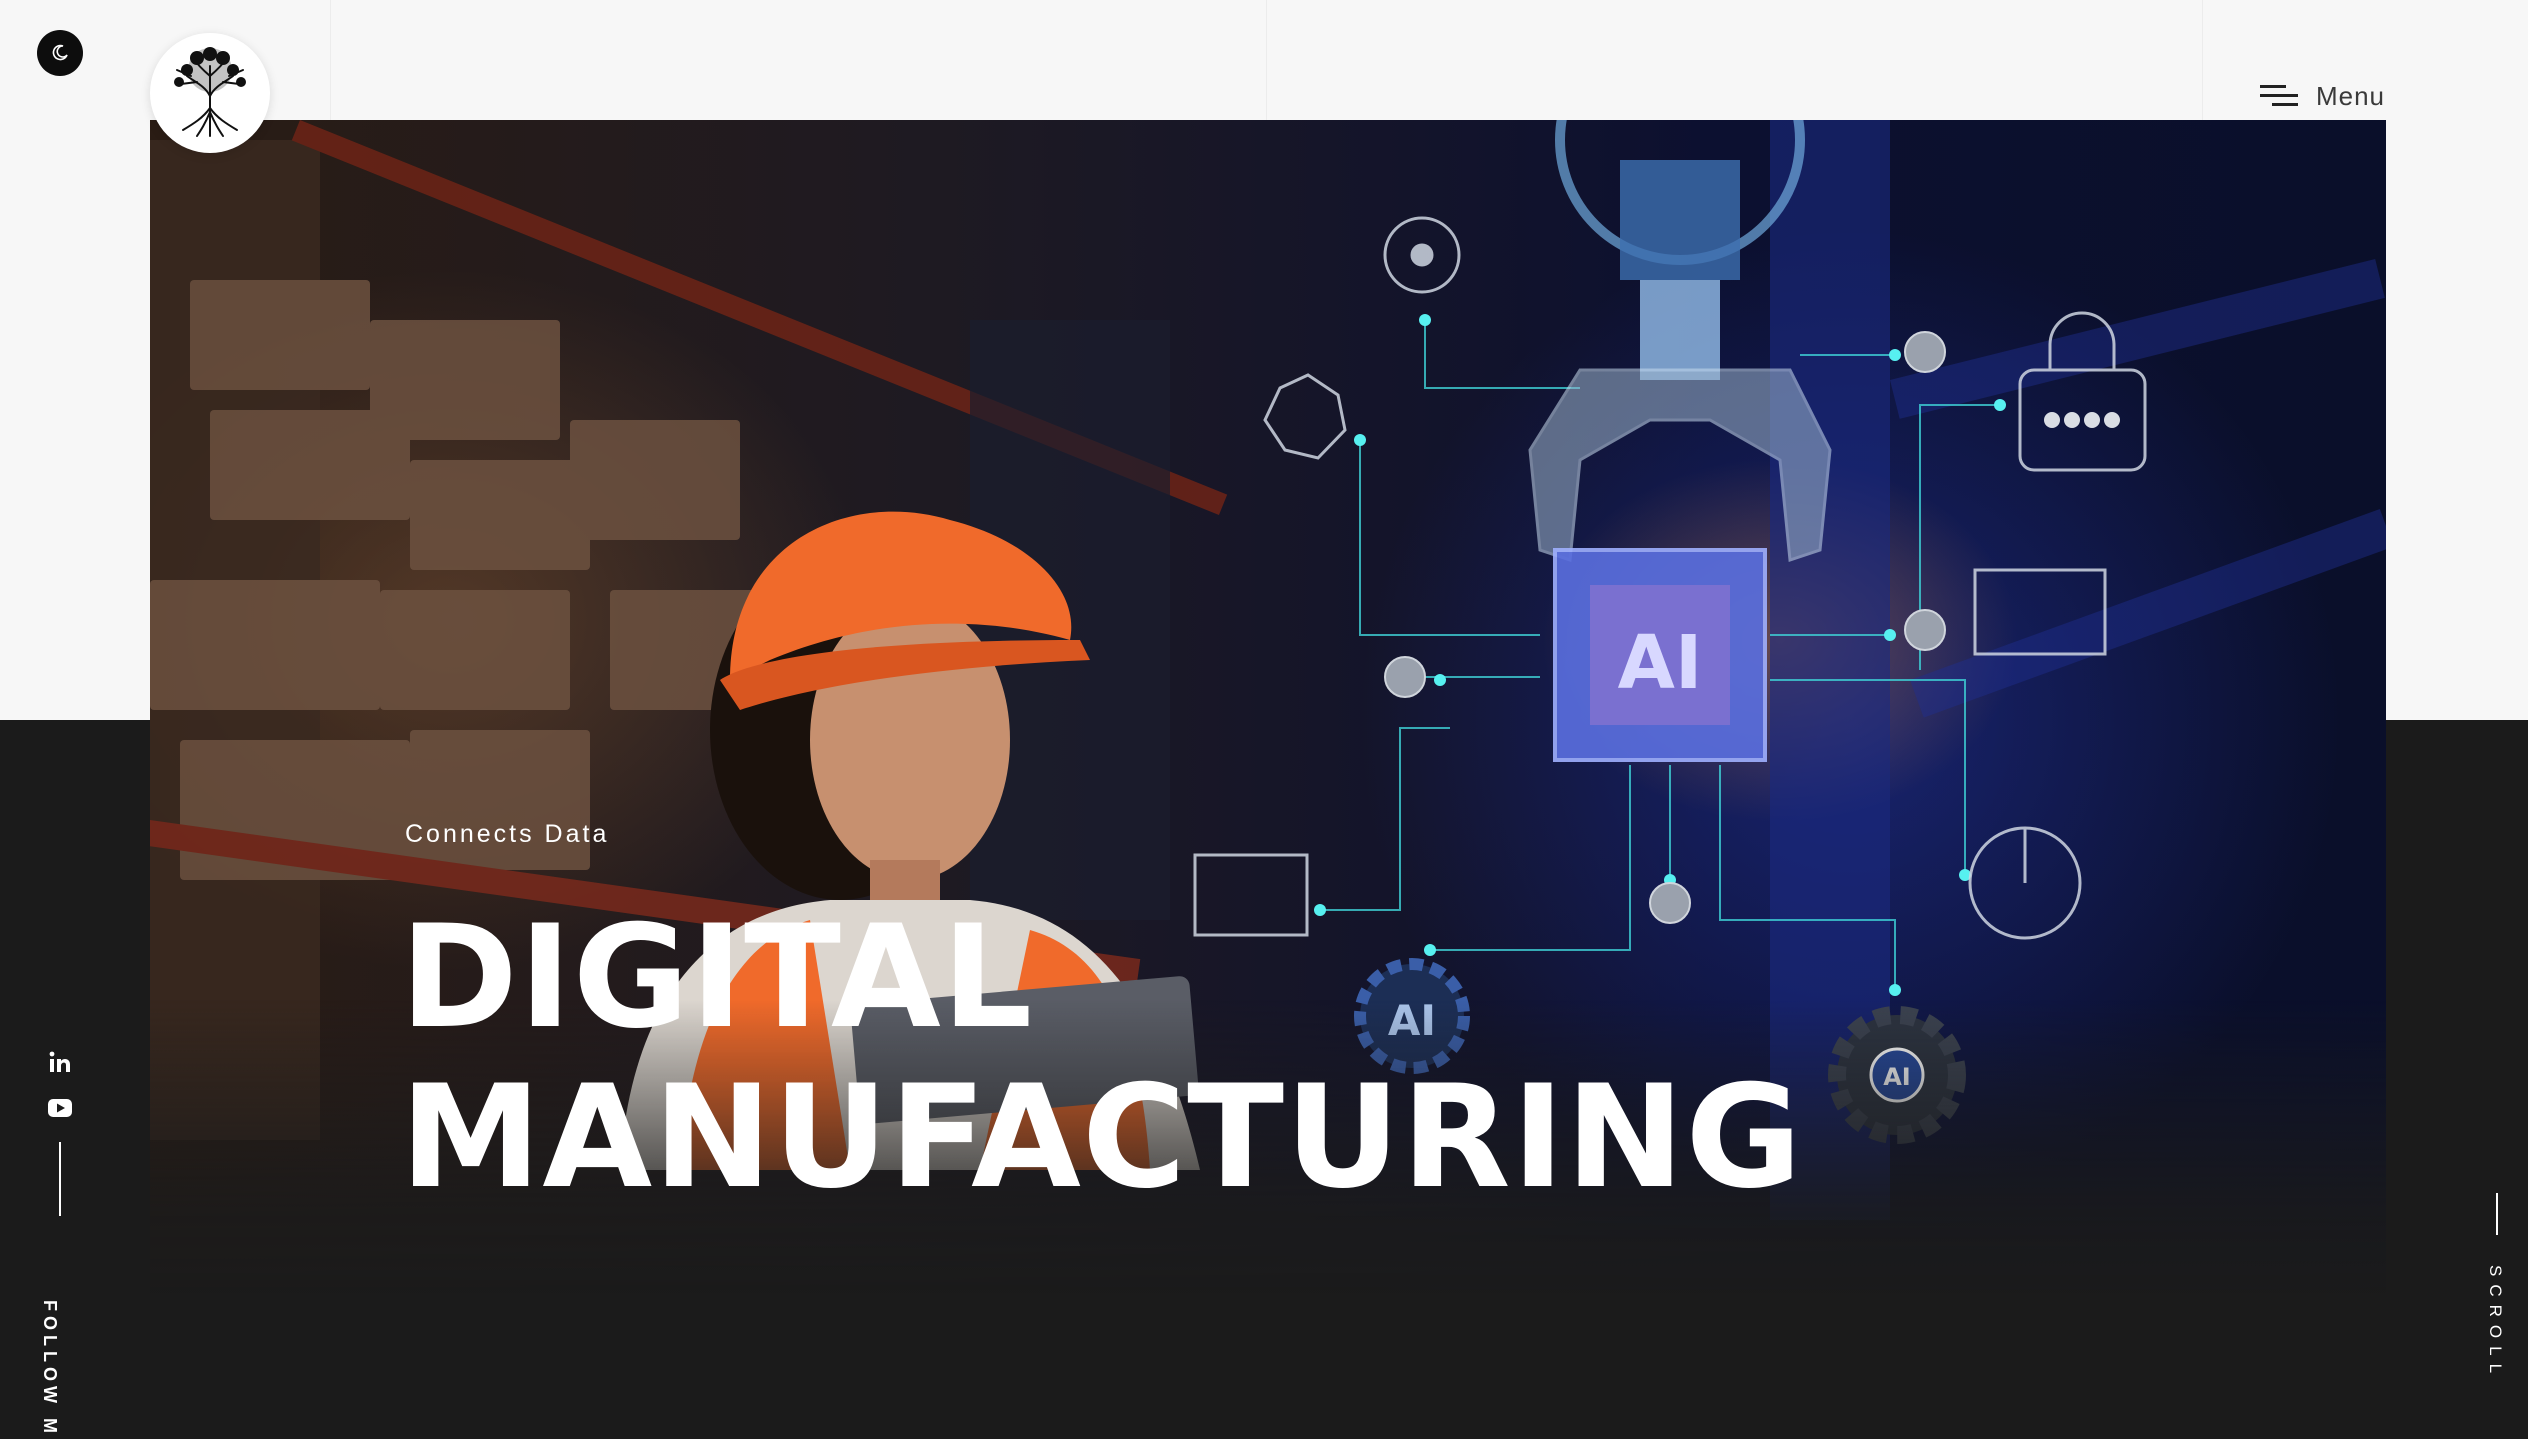  I want to click on hero-title-line: MANUFACTURING, so click(1101, 1137).